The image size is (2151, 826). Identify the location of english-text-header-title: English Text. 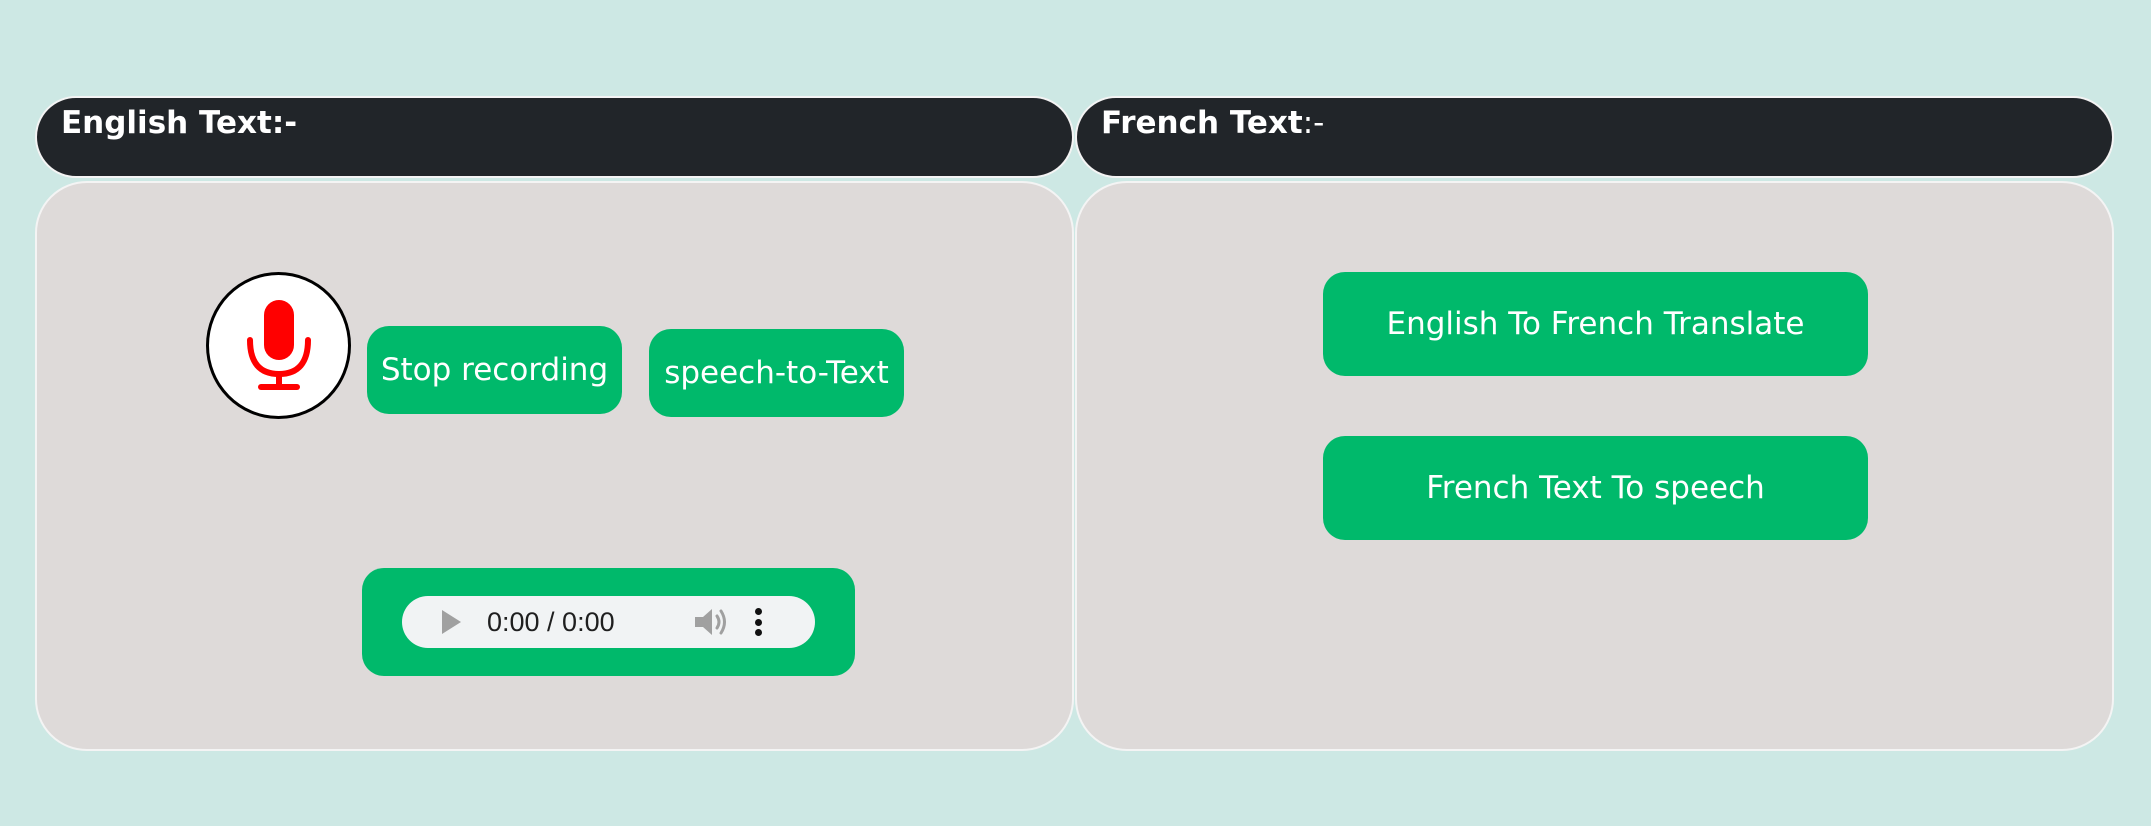
(166, 123).